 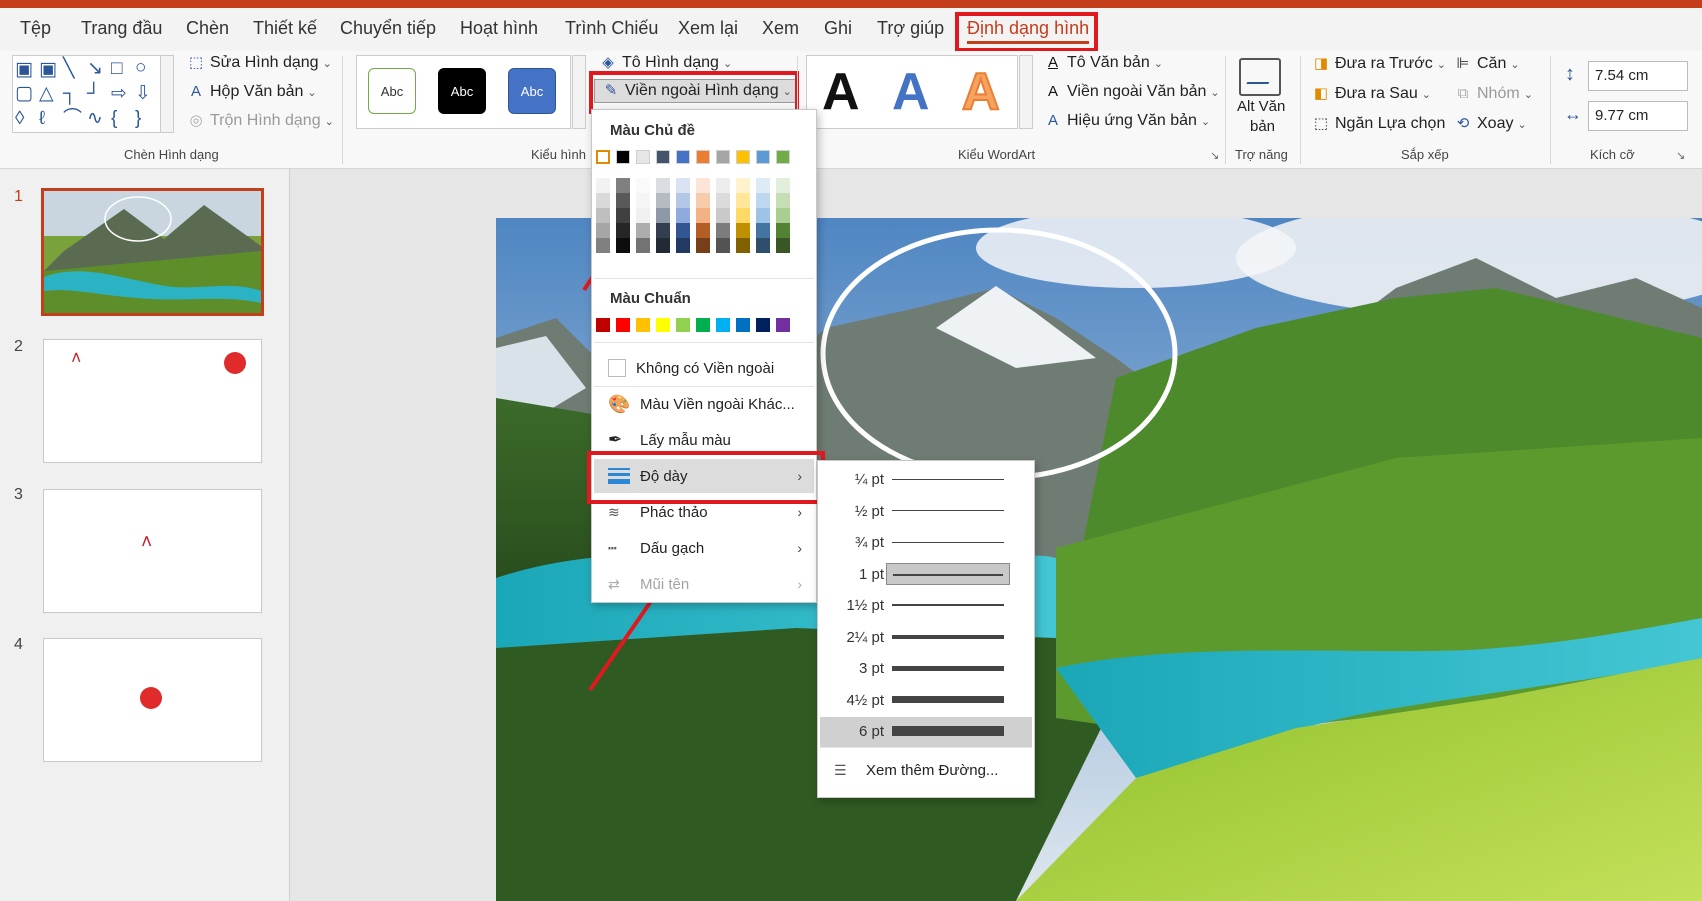 I want to click on group-button: ⧉ Nhóm ⌄, so click(x=1493, y=94).